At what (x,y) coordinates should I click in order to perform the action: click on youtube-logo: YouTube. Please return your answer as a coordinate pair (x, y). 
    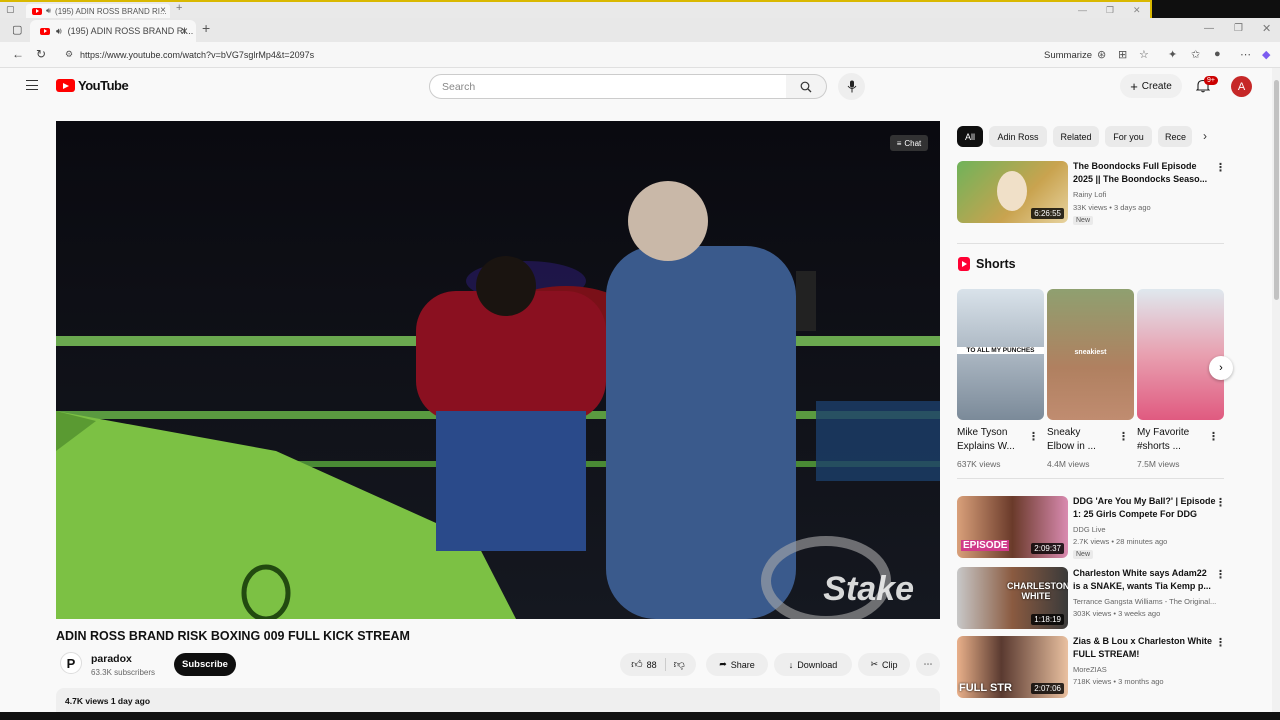
    Looking at the image, I should click on (92, 85).